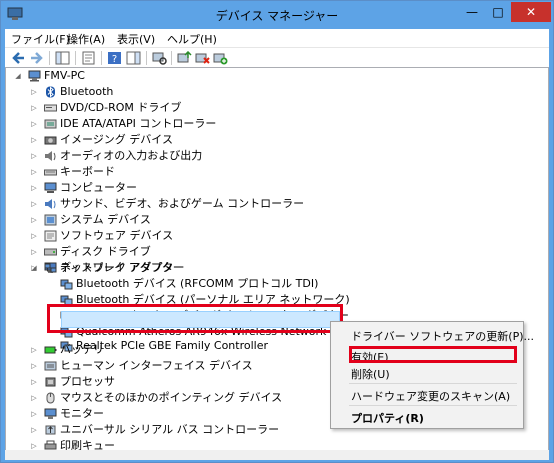 The height and width of the screenshot is (463, 554). Describe the element at coordinates (50, 236) in the screenshot. I see `software-device-icon` at that location.